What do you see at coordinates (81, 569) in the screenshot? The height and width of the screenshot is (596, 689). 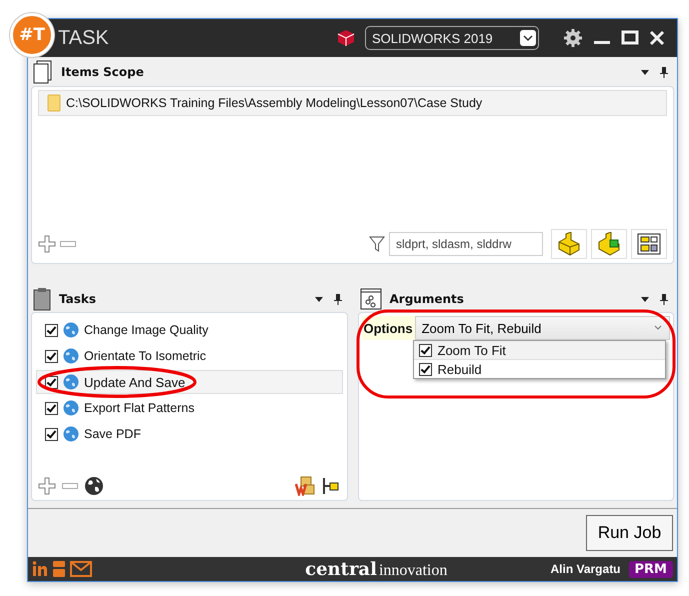 I see `mail-icon` at bounding box center [81, 569].